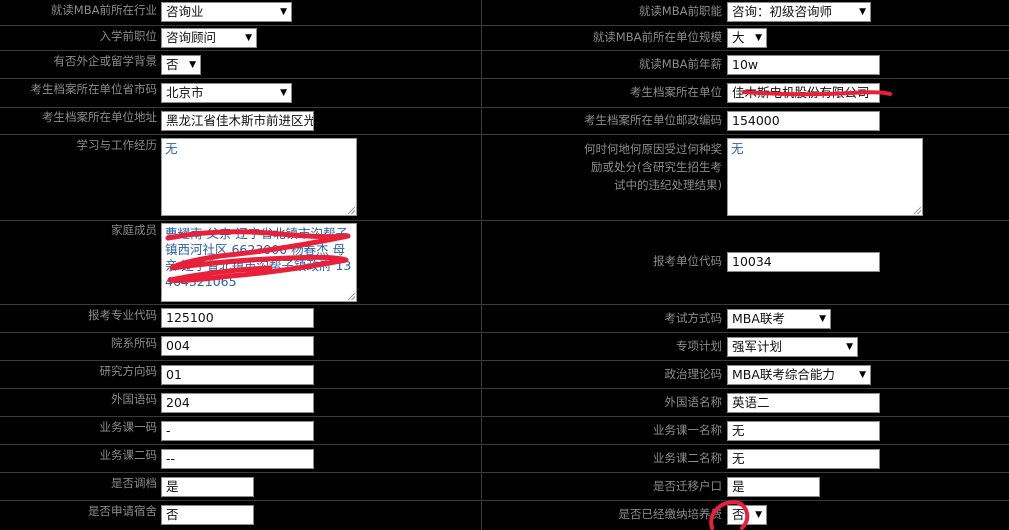 Image resolution: width=1009 pixels, height=530 pixels. Describe the element at coordinates (782, 11) in the screenshot. I see `function-value: 咨询：初级咨询师` at that location.